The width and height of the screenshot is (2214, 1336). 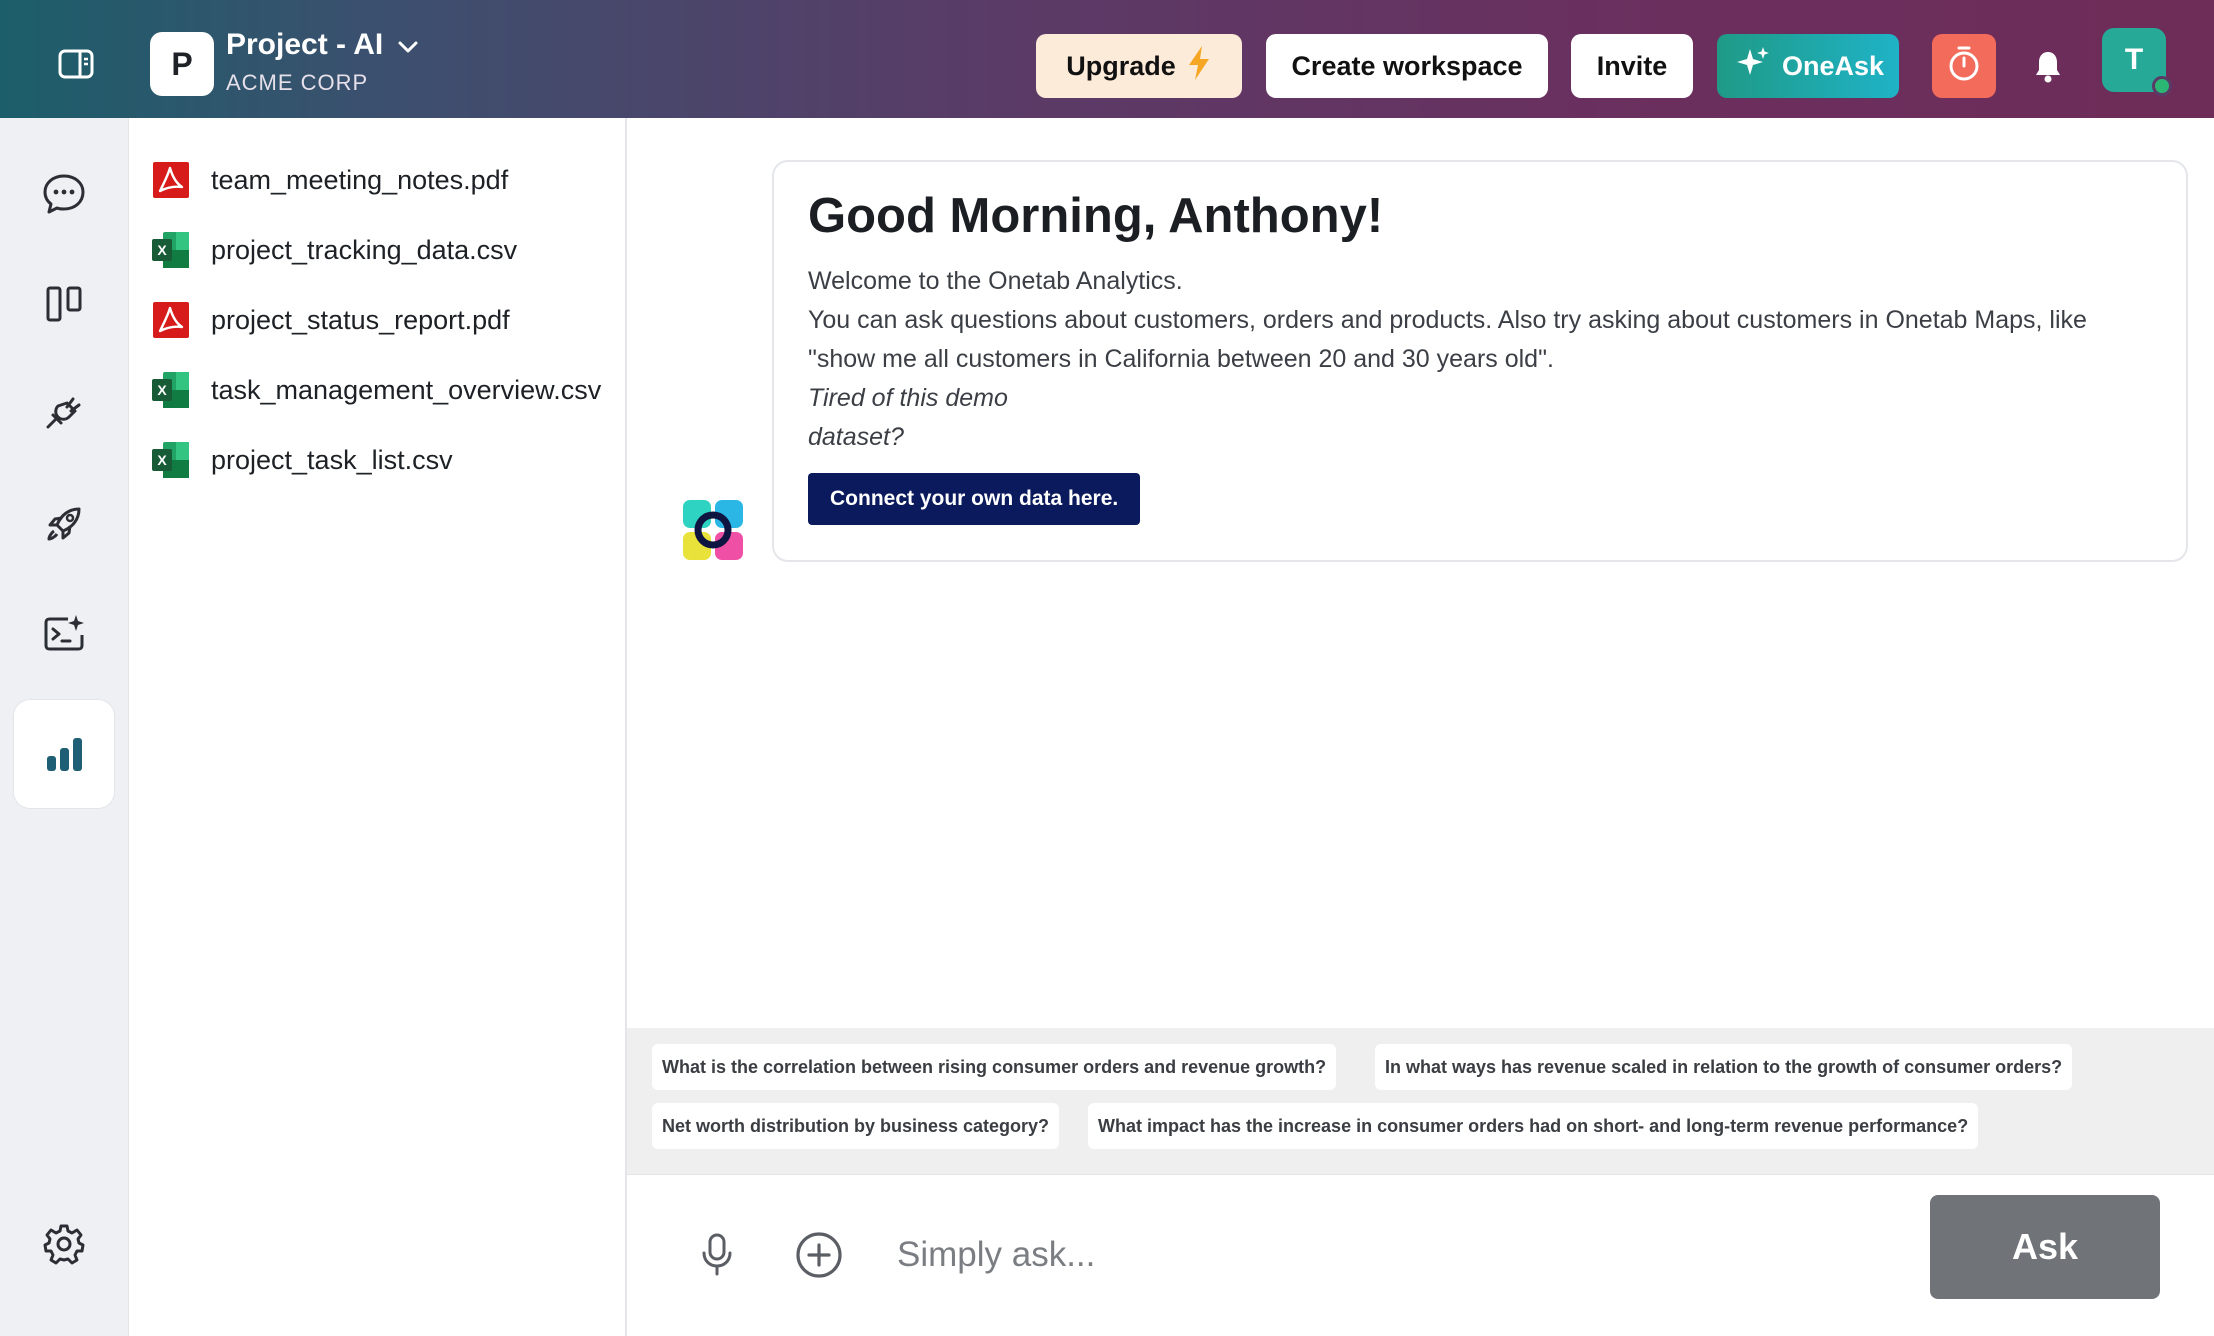 I want to click on file-item: team_meeting_notes.pdf, so click(x=329, y=180).